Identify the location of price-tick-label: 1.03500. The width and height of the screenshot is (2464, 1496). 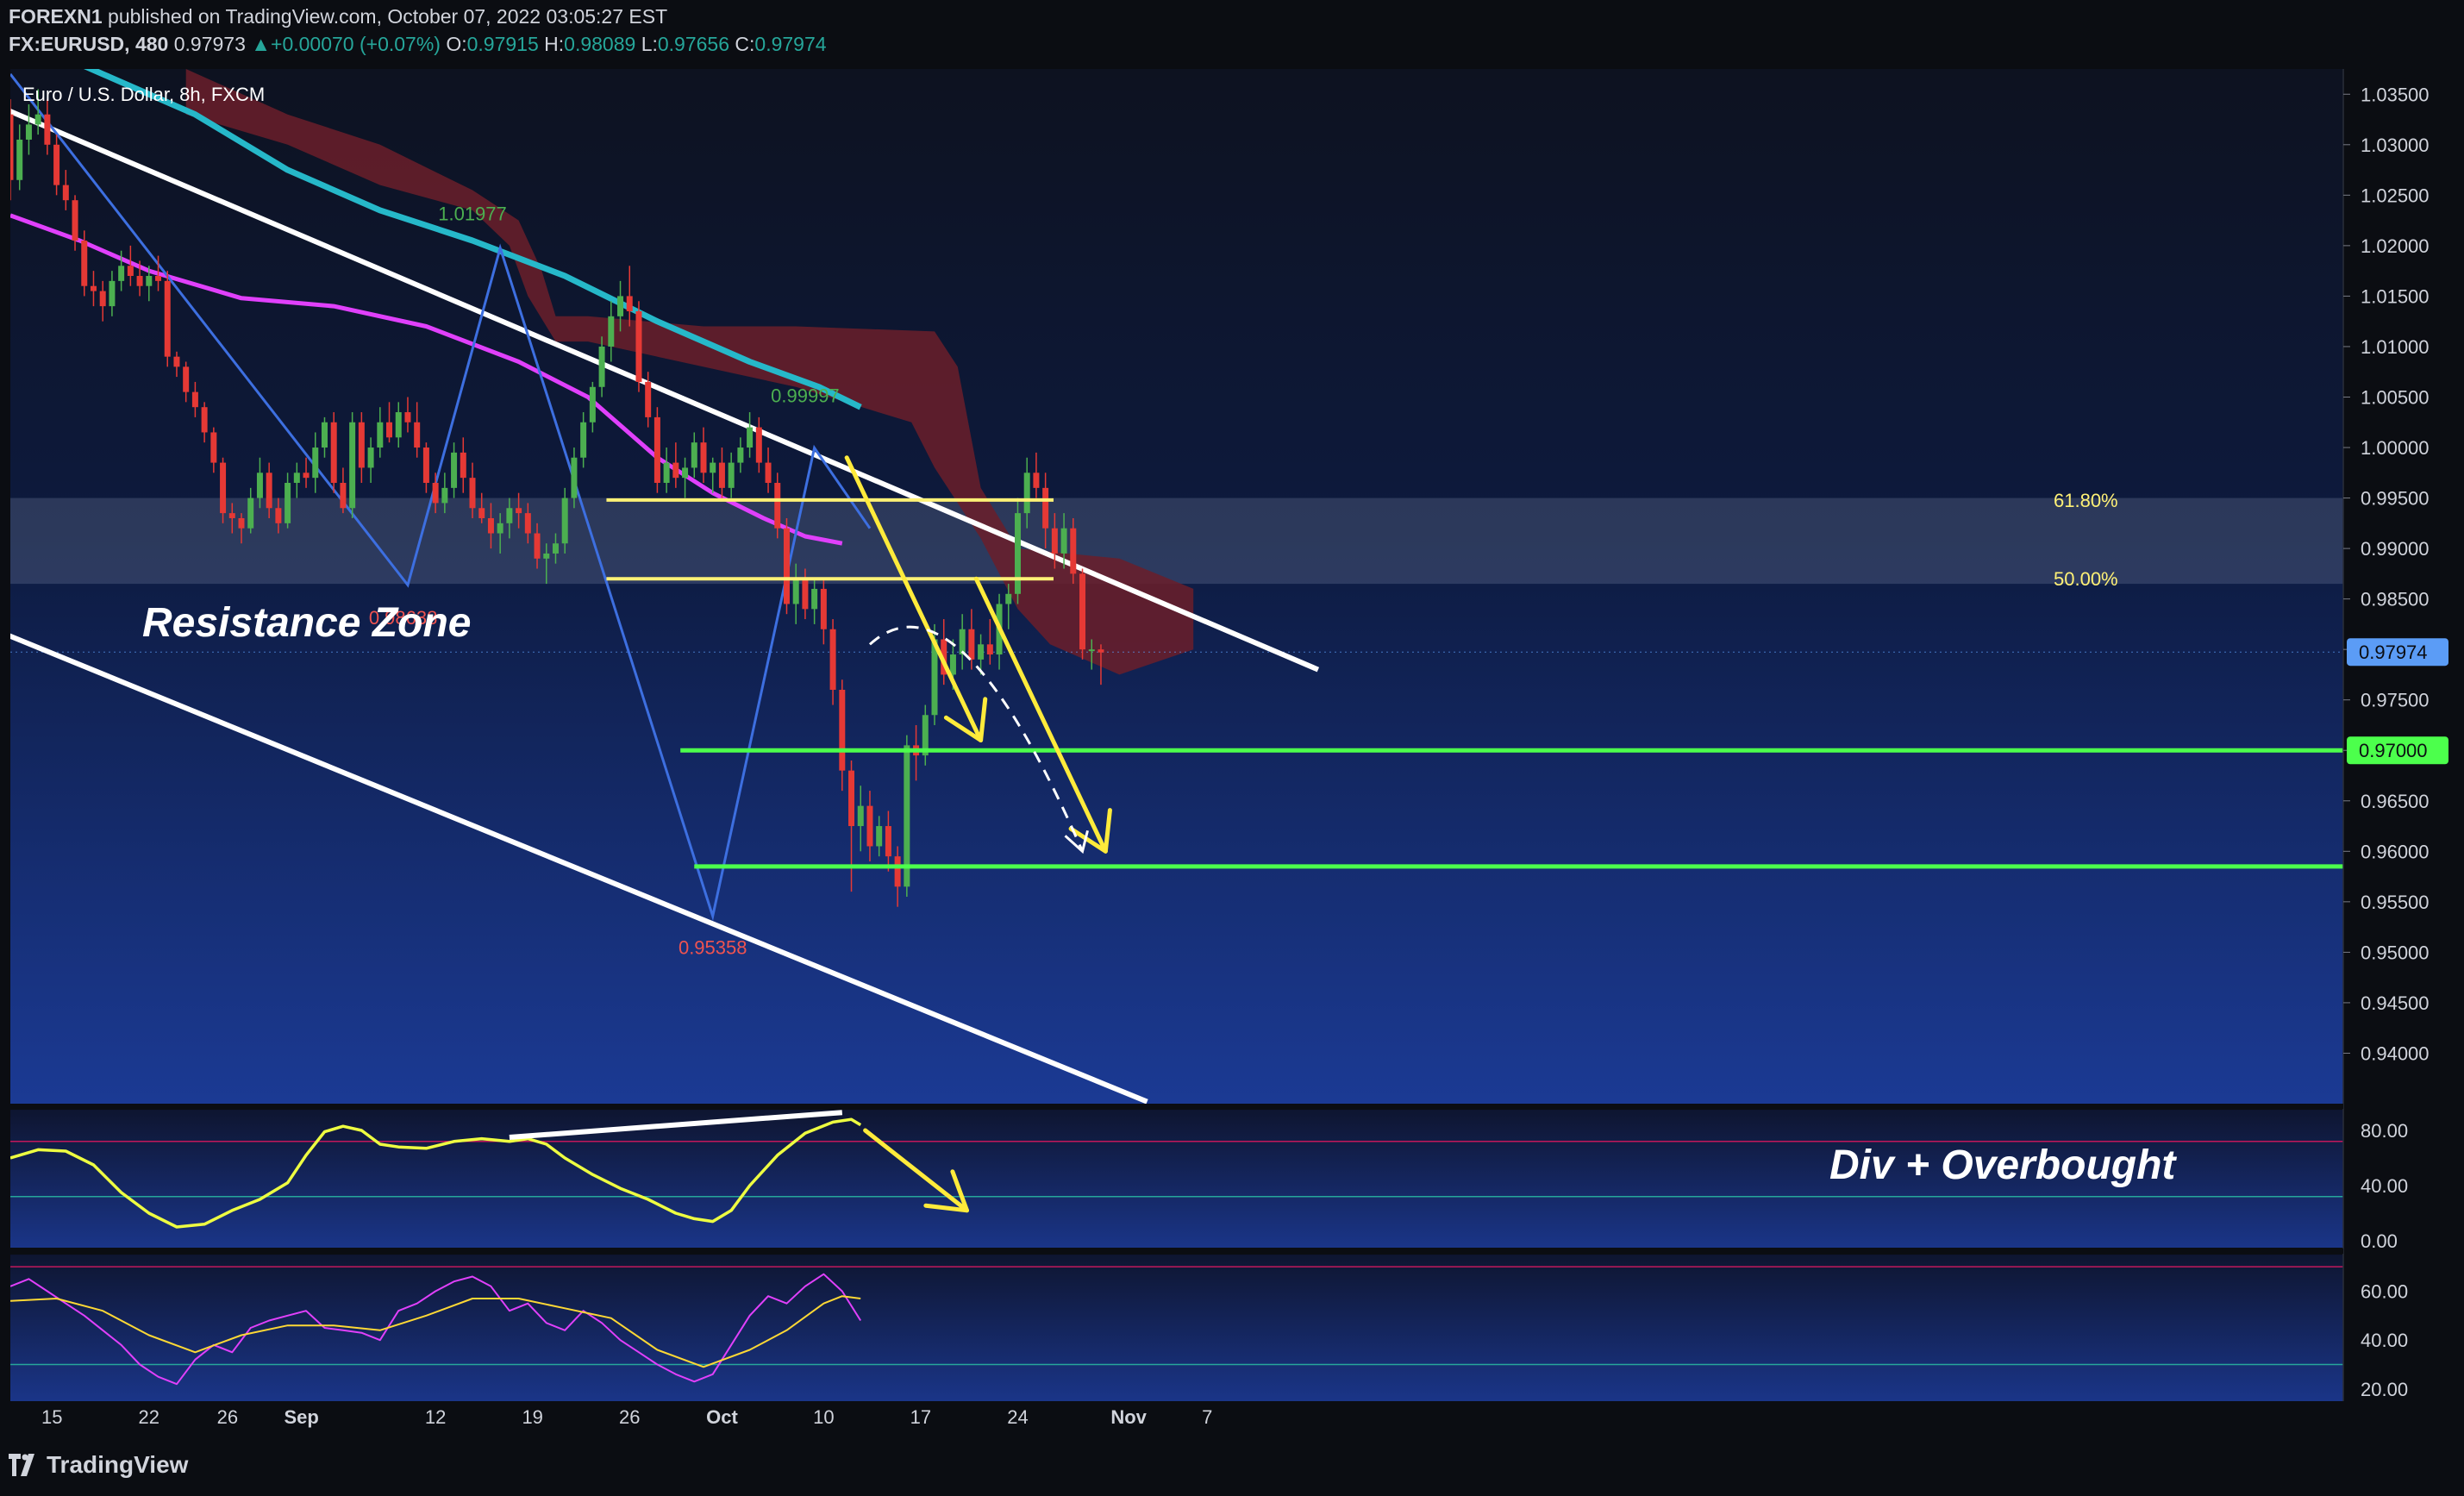
(2395, 94).